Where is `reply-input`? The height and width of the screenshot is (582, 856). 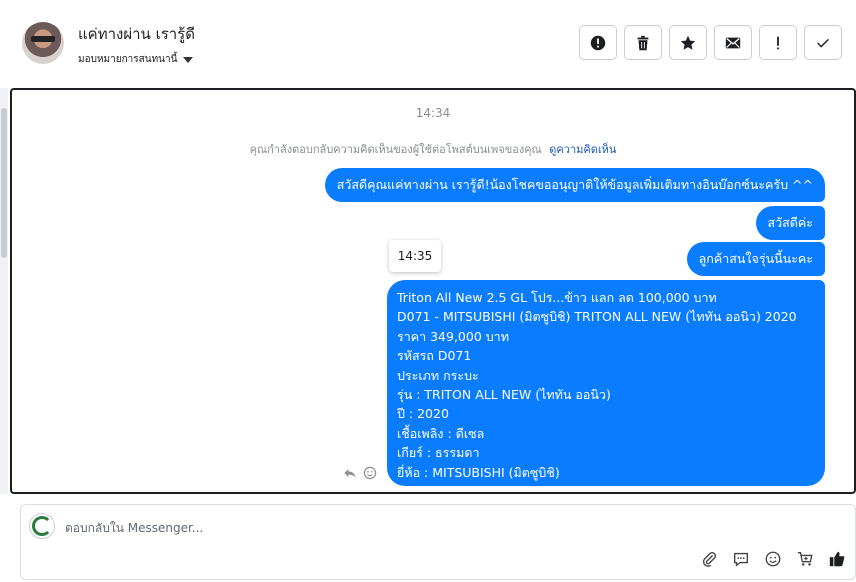
reply-input is located at coordinates (375, 528).